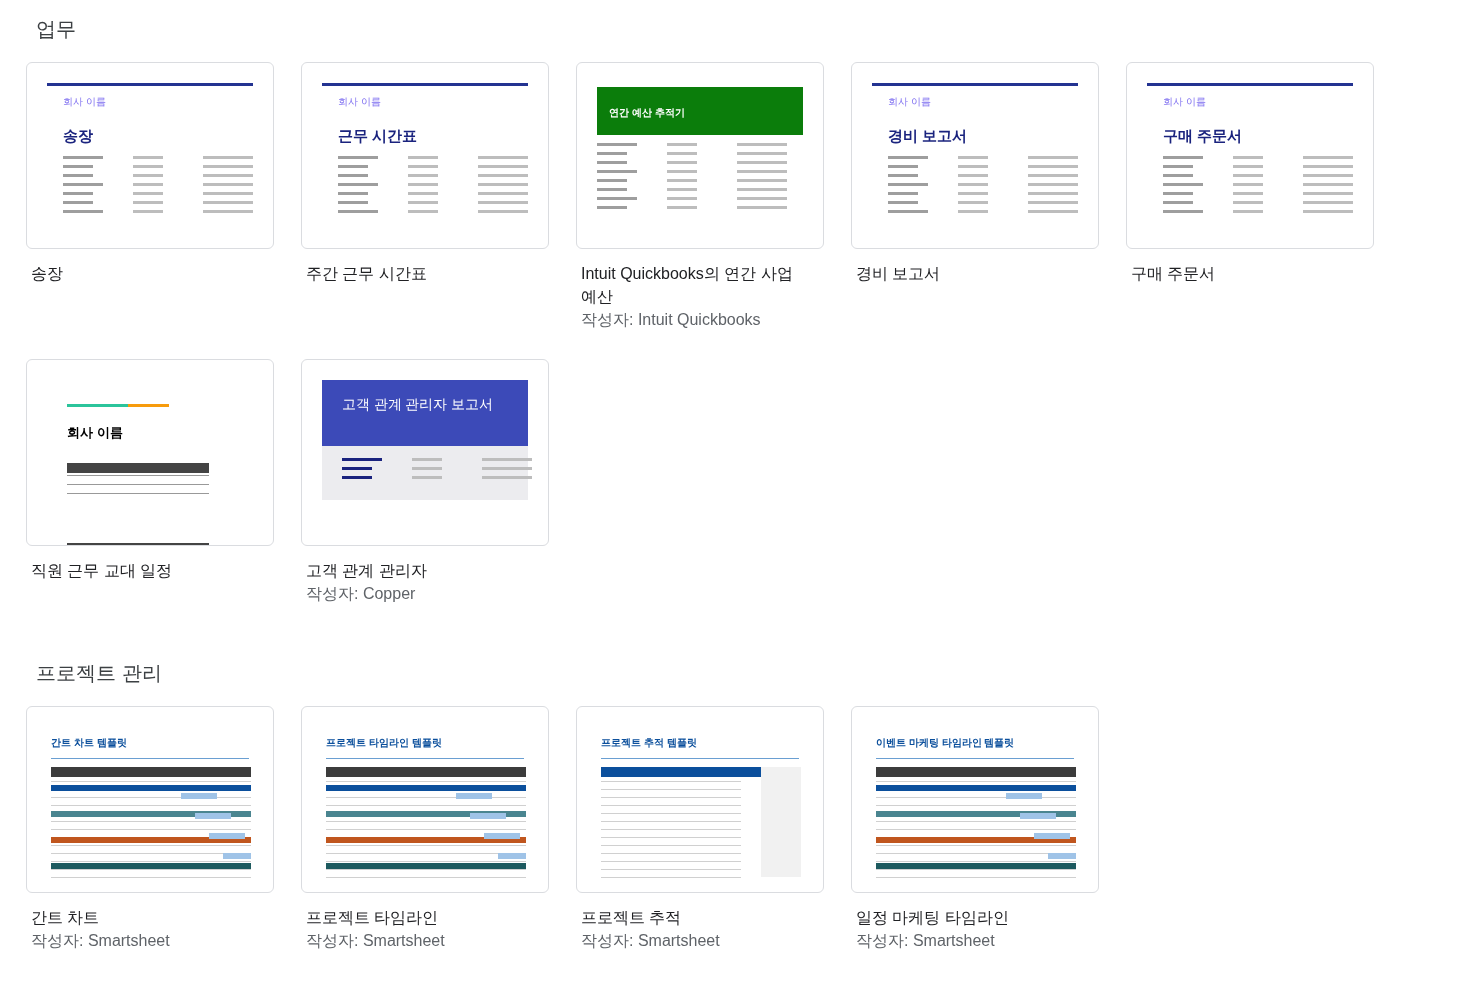  Describe the element at coordinates (384, 743) in the screenshot. I see `document-heading: 프로젝트 타임라인 템플릿` at that location.